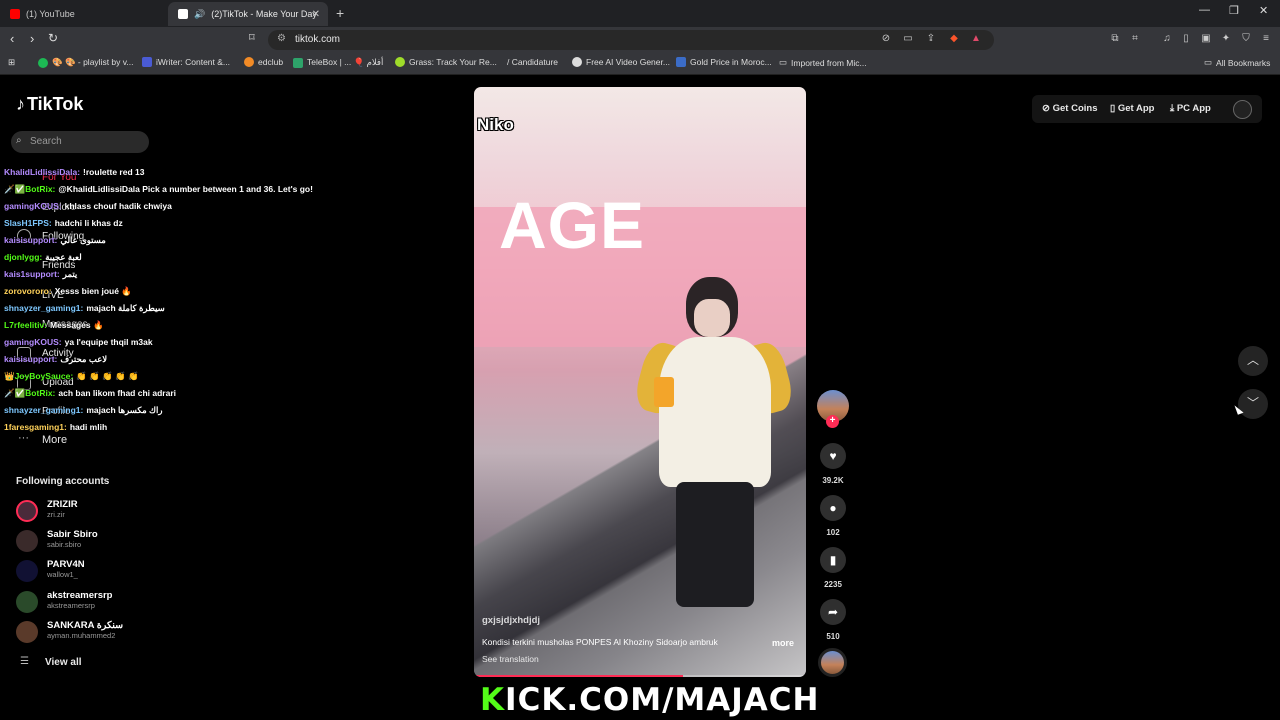 This screenshot has height=720, width=1280. What do you see at coordinates (681, 62) in the screenshot?
I see `gold-price-icon` at bounding box center [681, 62].